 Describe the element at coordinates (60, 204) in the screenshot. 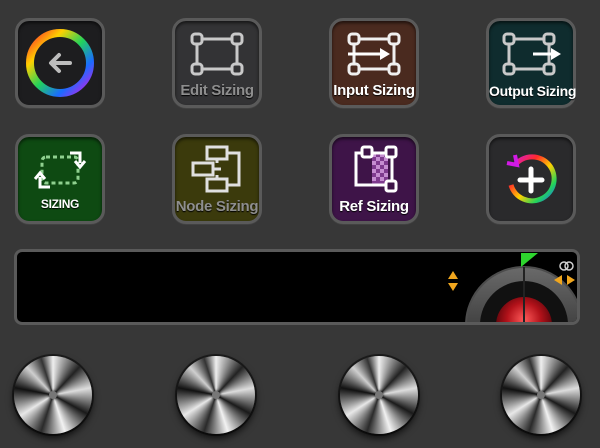

I see `sizing-label: SIZING` at that location.